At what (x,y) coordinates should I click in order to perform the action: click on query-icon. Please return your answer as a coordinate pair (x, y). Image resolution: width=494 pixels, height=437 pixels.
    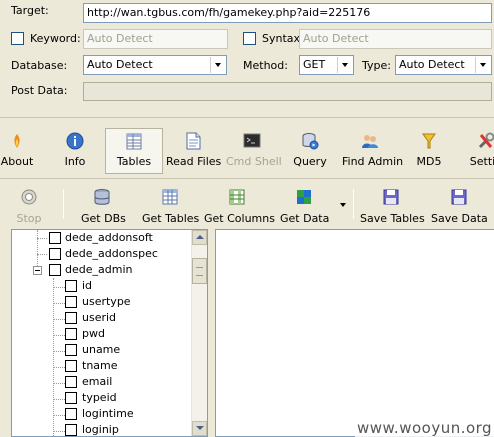
    Looking at the image, I should click on (310, 141).